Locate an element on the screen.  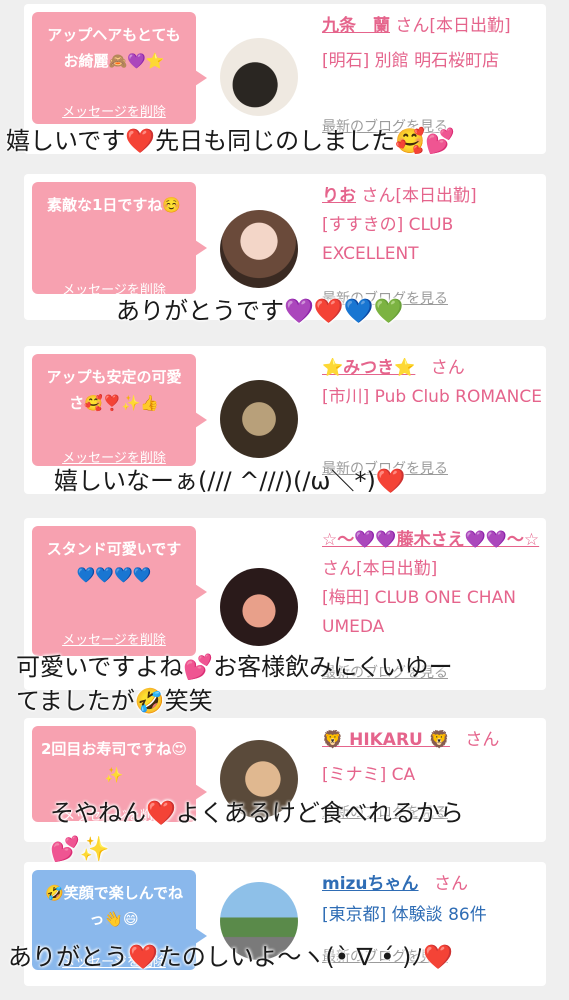
message-bubble: スタンド可愛いです💙💙💙💙 メッセージを削除 is located at coordinates (119, 591).